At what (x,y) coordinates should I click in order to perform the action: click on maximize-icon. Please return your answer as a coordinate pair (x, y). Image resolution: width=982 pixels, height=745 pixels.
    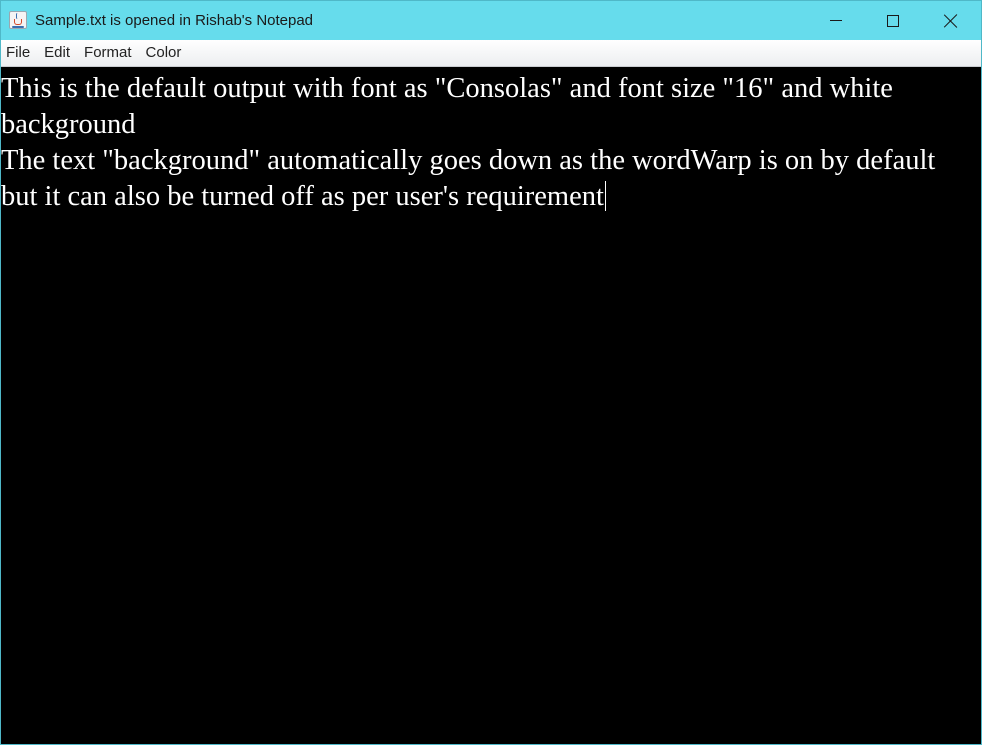
    Looking at the image, I should click on (893, 20).